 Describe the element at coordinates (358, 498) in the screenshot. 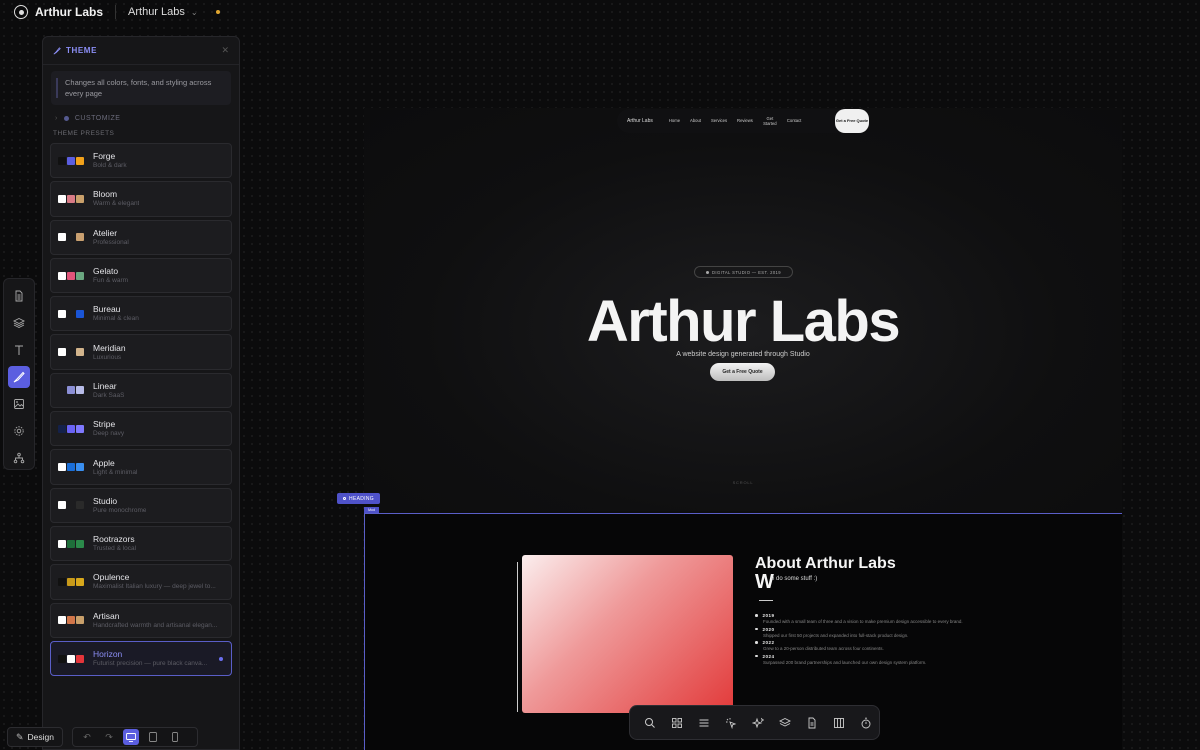

I see `selection-label-heading: HEADING` at that location.